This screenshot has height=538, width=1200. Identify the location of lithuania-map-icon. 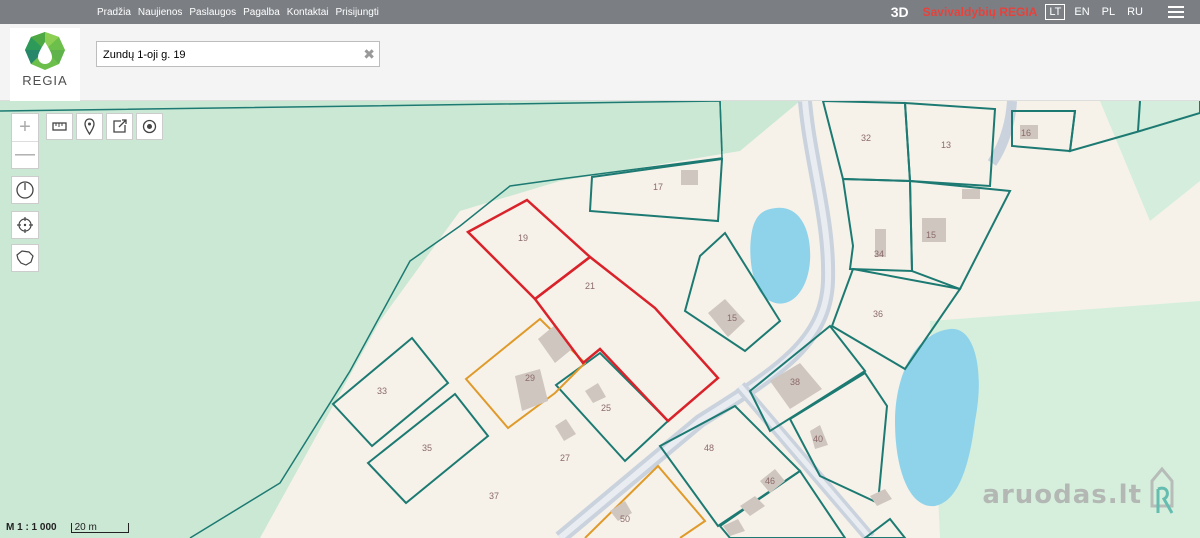
(25, 258).